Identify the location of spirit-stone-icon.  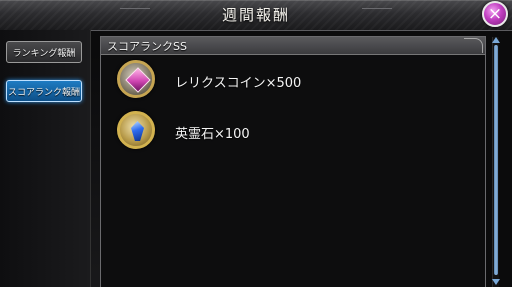
(136, 130).